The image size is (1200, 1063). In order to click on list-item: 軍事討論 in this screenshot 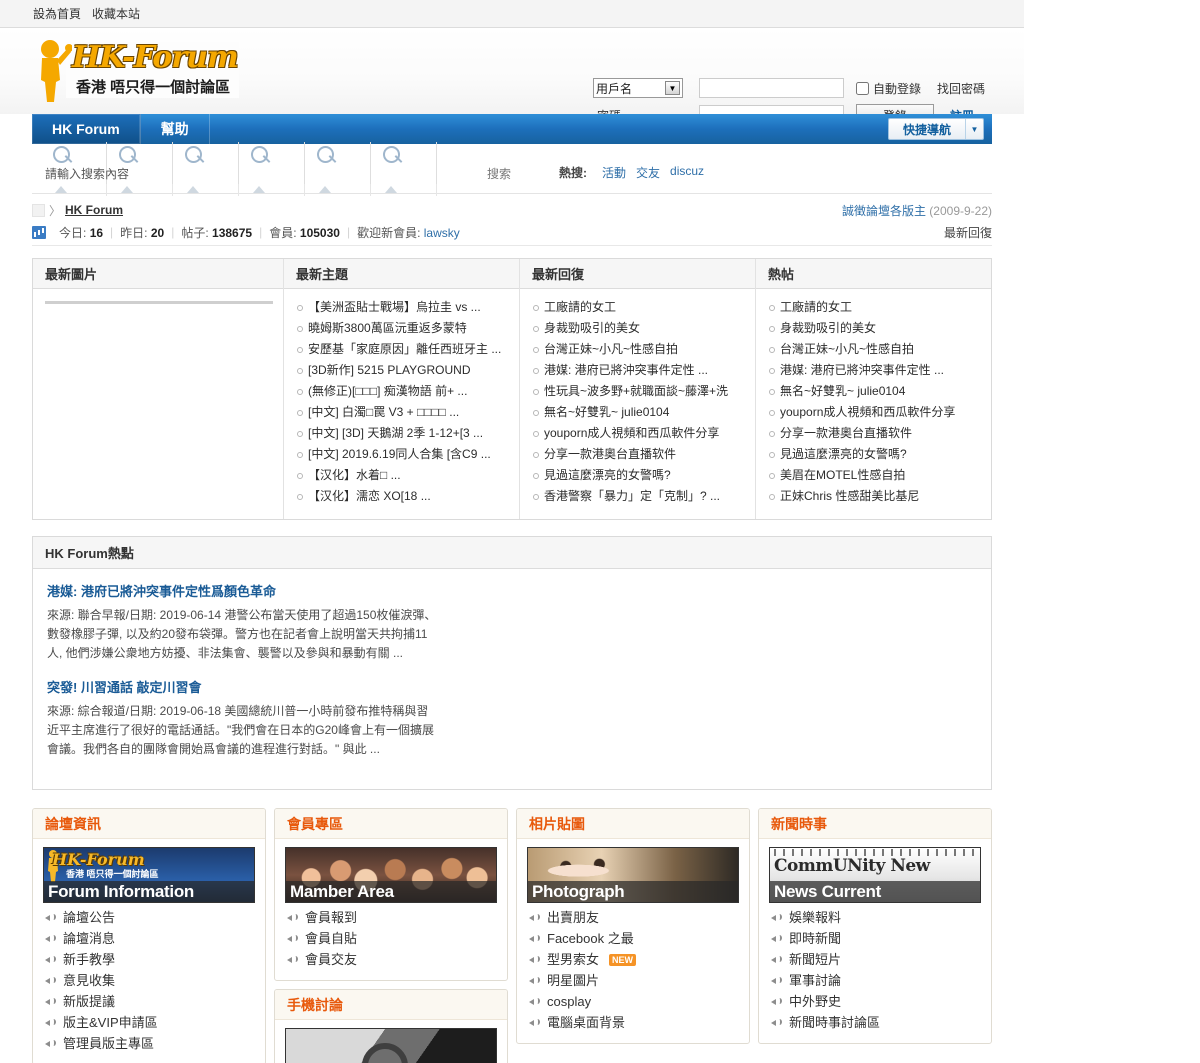, I will do `click(875, 980)`.